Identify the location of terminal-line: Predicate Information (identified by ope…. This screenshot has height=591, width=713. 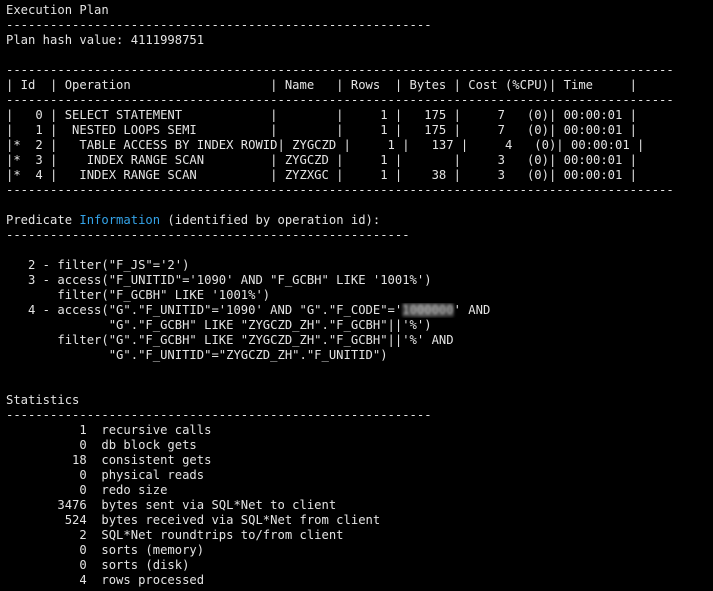
(193, 220).